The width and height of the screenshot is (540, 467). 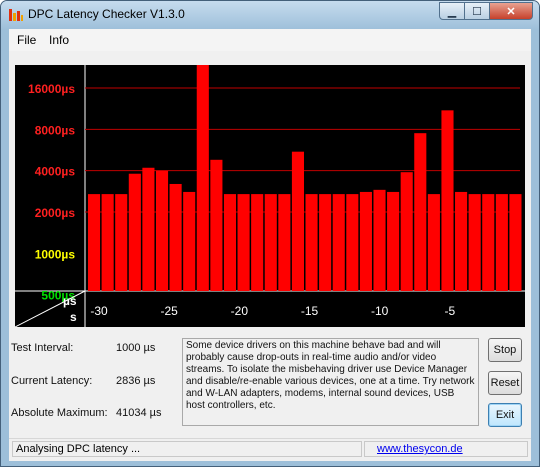 What do you see at coordinates (505, 383) in the screenshot?
I see `reset-button: Reset` at bounding box center [505, 383].